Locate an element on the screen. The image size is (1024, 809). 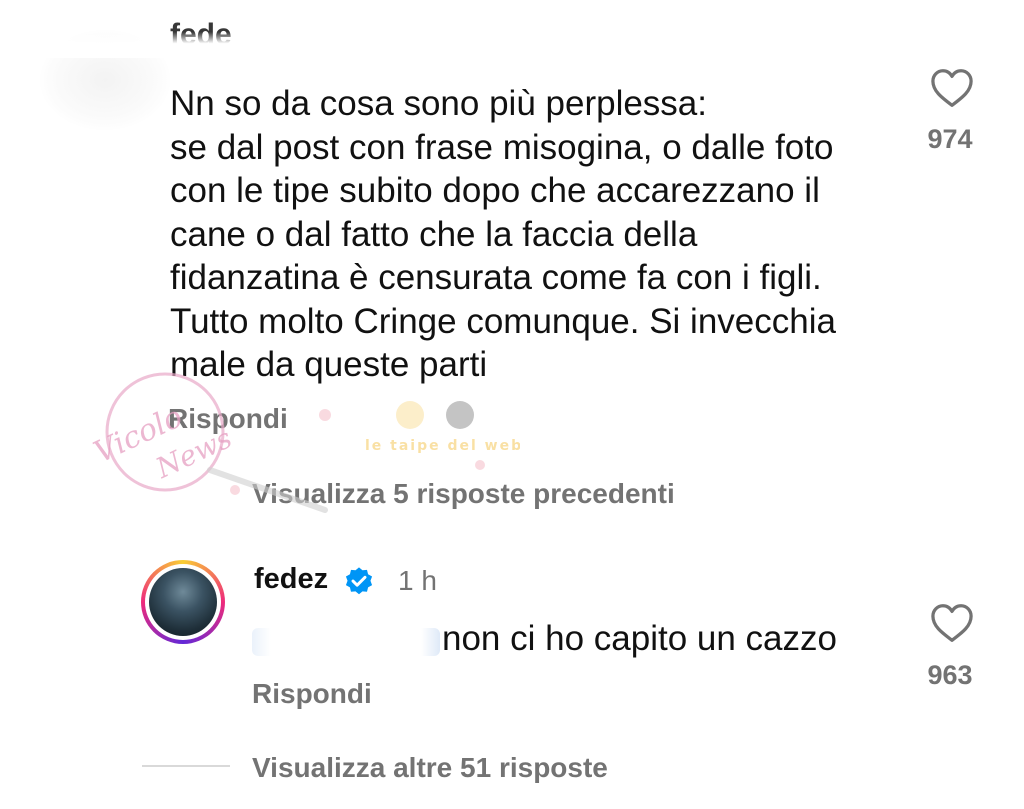
reply-timestamp: 1 h is located at coordinates (417, 580).